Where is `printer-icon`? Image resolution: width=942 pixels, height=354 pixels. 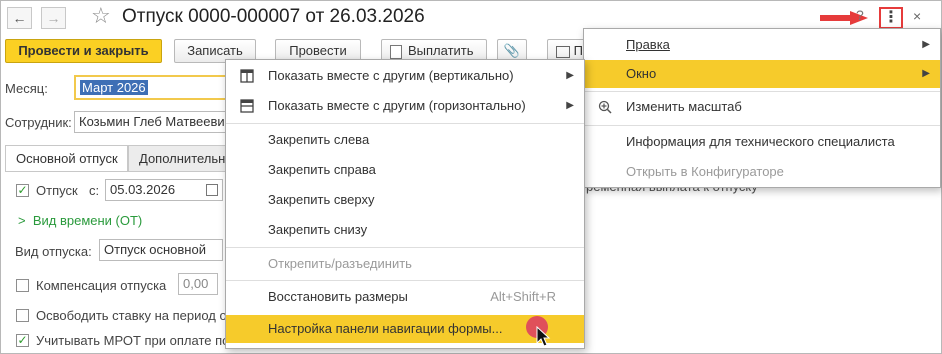
printer-icon is located at coordinates (563, 51).